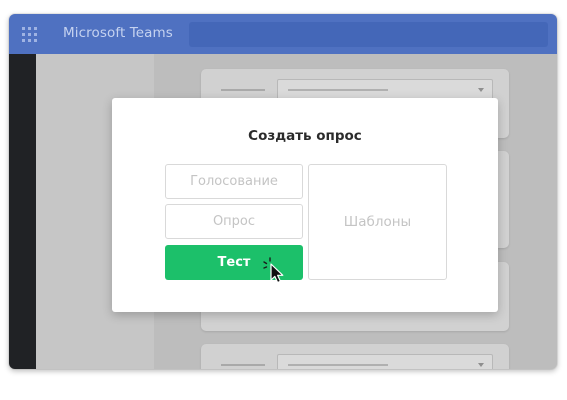 The height and width of the screenshot is (400, 567). What do you see at coordinates (118, 33) in the screenshot?
I see `app-title: Microsoft Teams` at bounding box center [118, 33].